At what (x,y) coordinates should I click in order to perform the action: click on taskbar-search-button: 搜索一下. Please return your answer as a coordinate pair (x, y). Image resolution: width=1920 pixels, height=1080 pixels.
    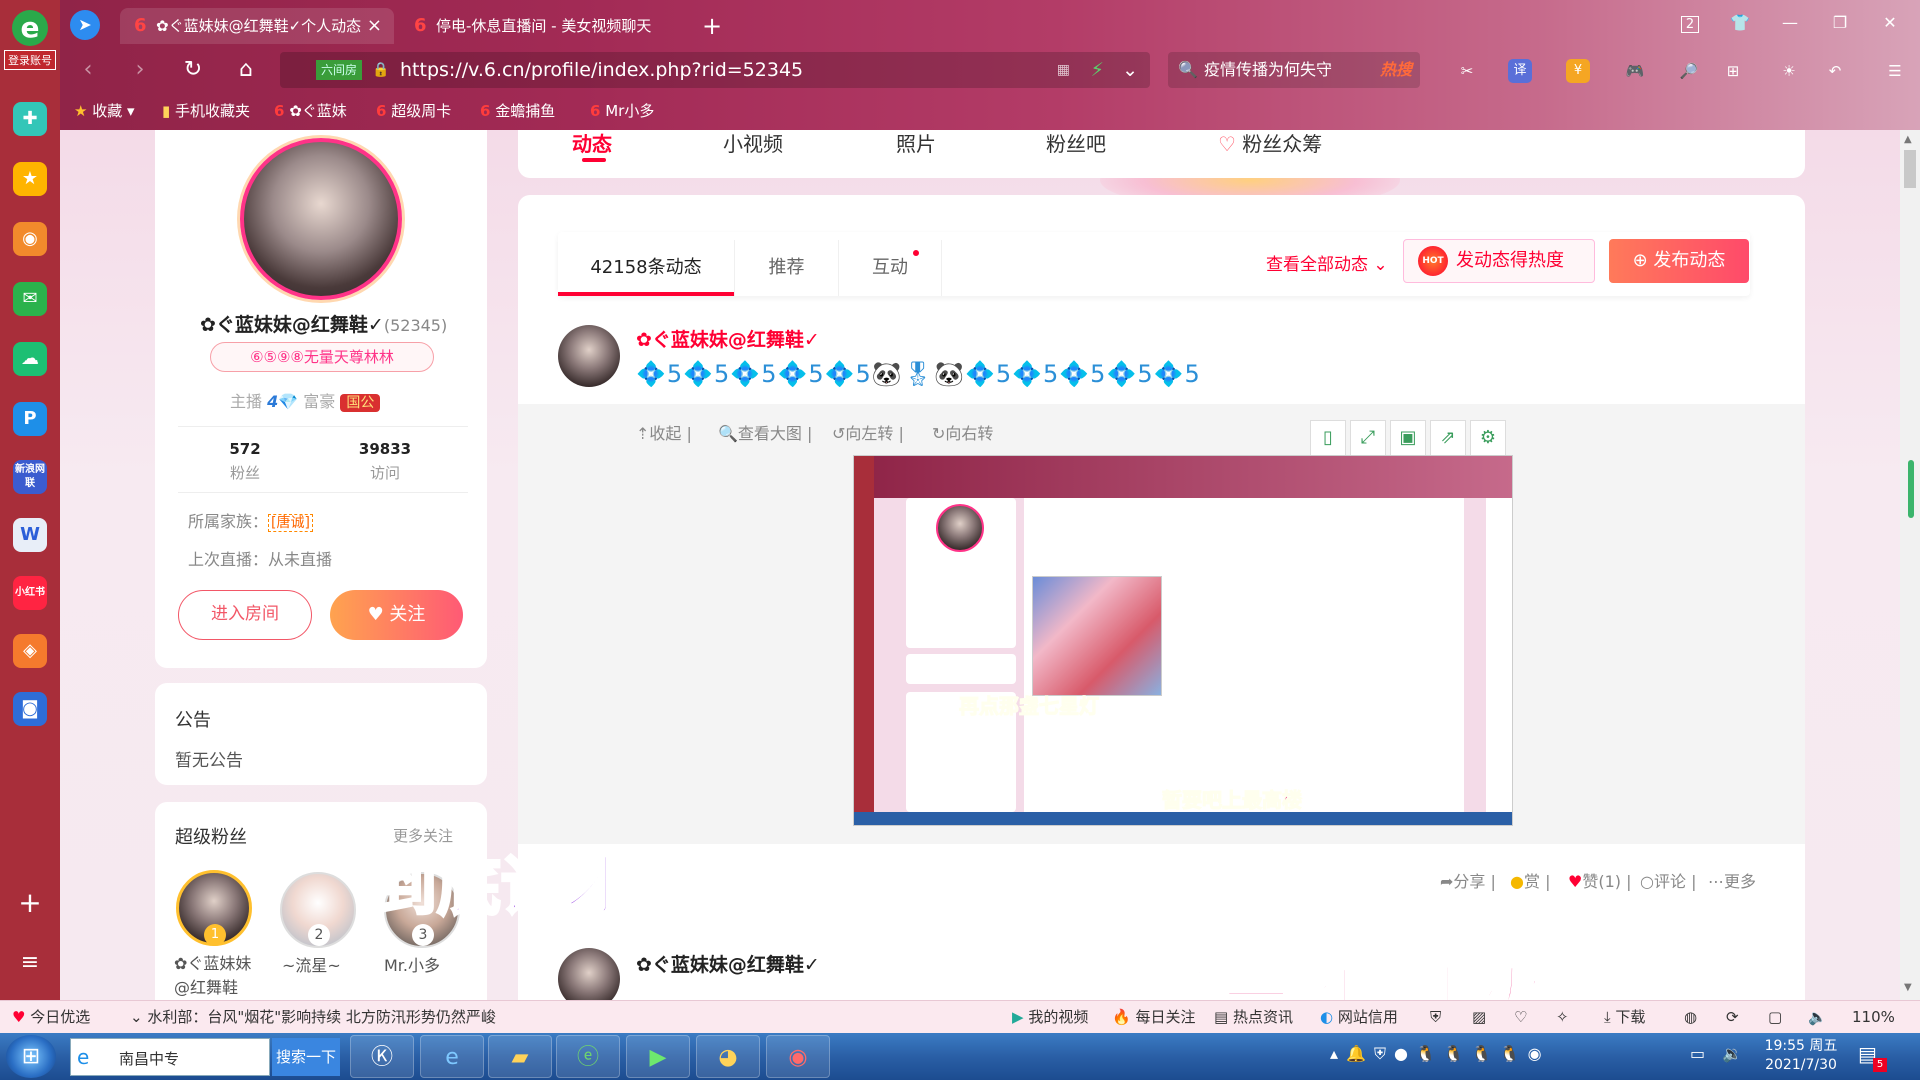
    Looking at the image, I should click on (306, 1057).